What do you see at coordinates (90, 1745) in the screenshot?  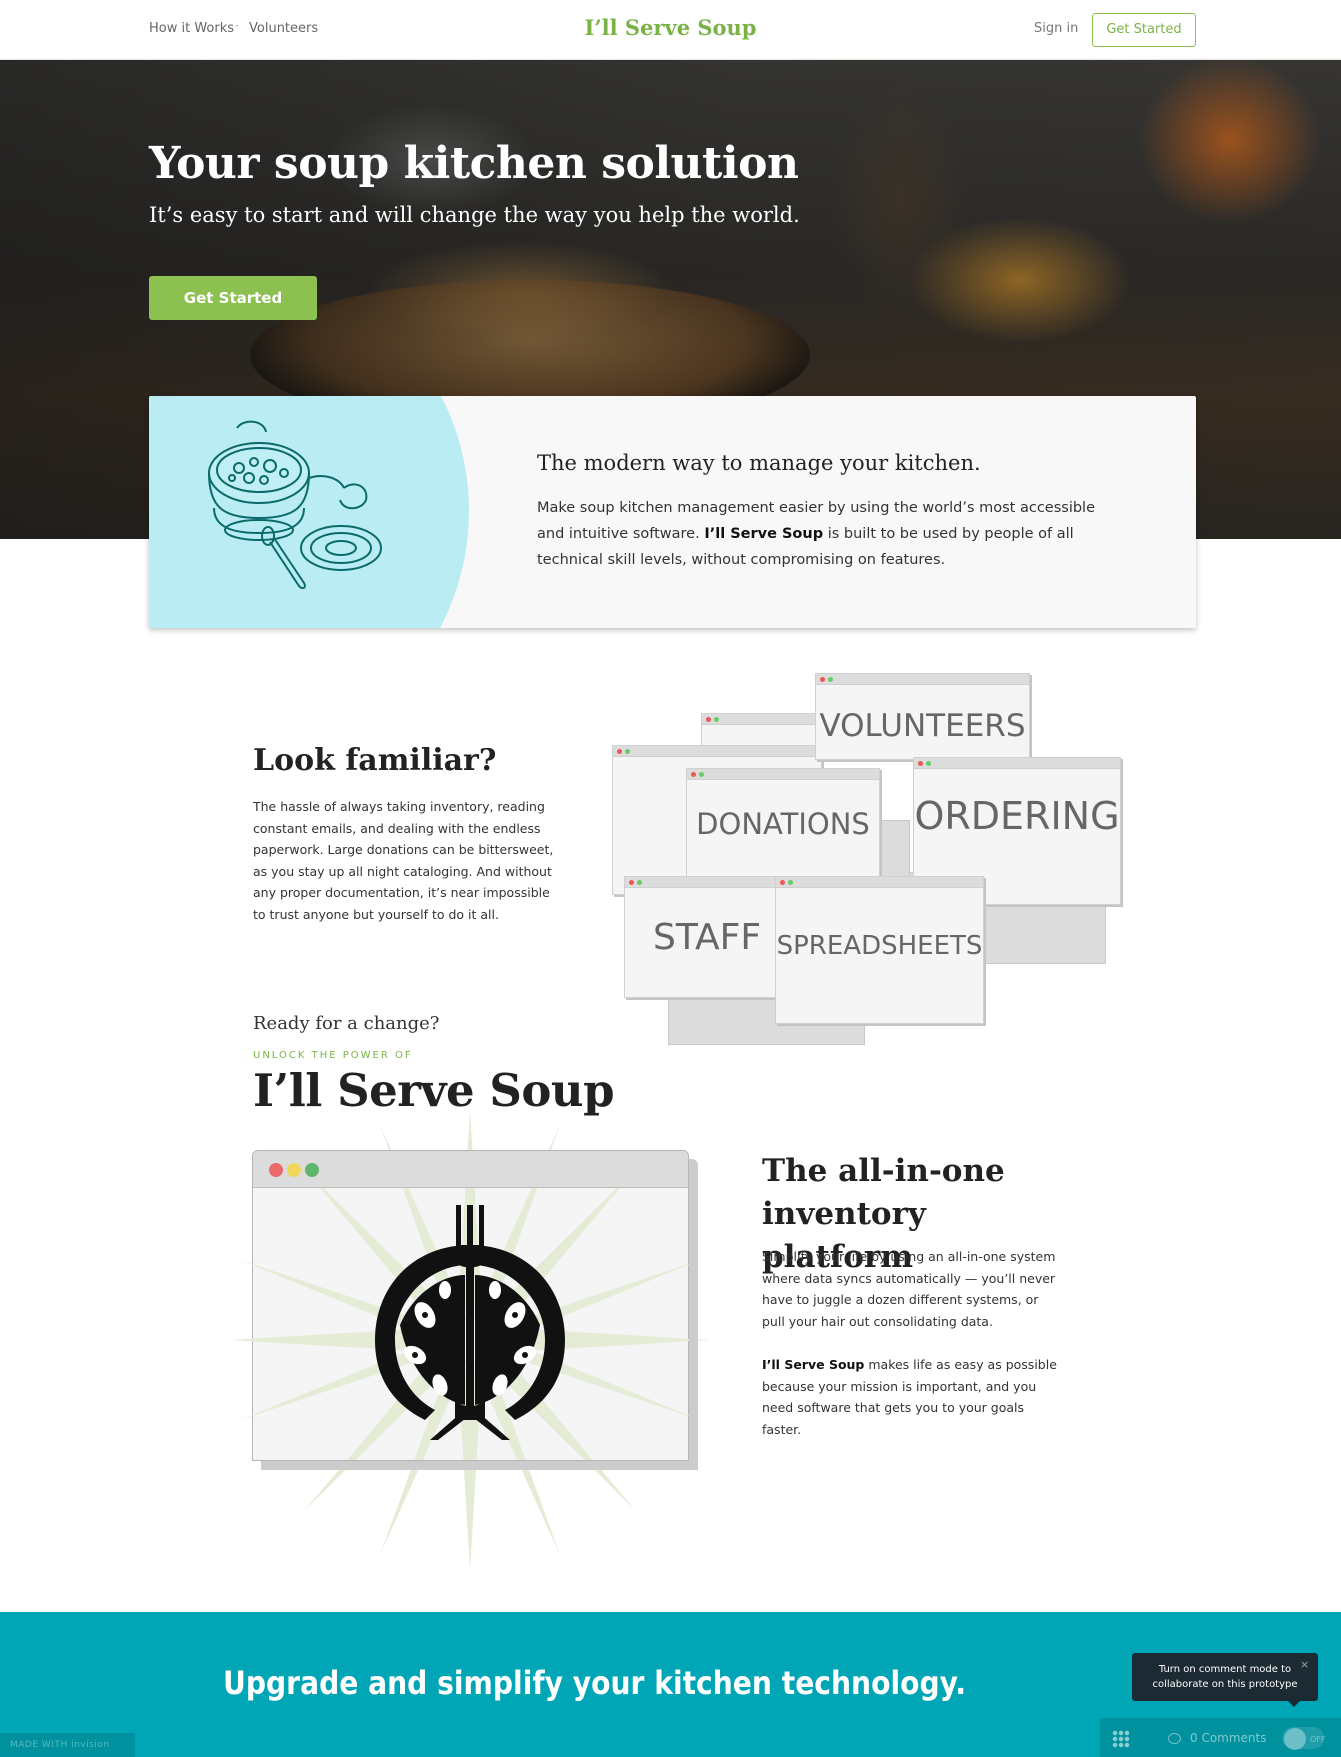 I see `invision-brand: invision` at bounding box center [90, 1745].